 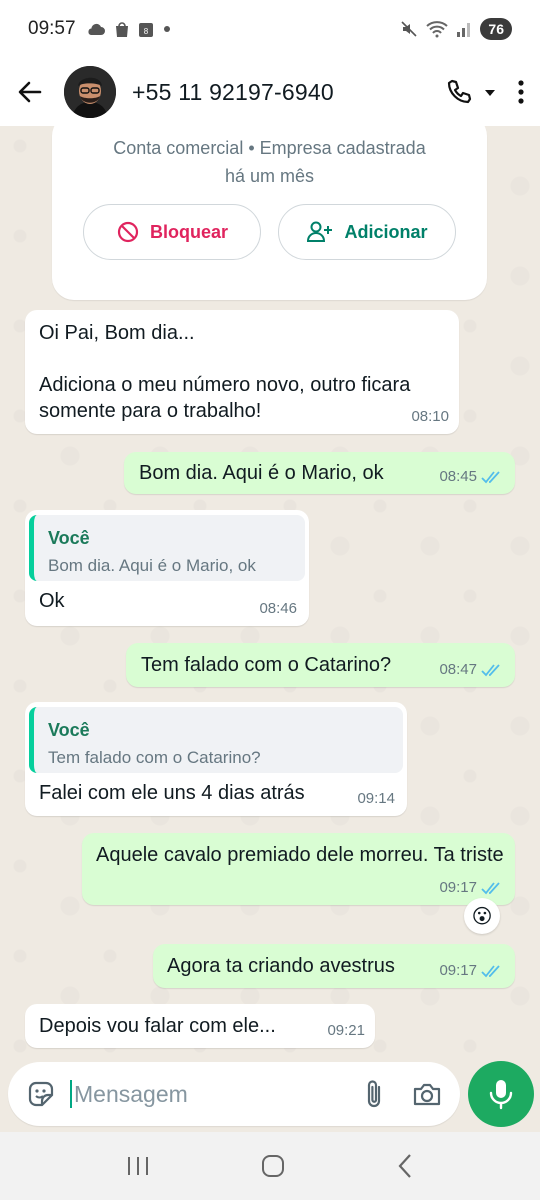 I want to click on message-time-text: 08:46, so click(x=278, y=608).